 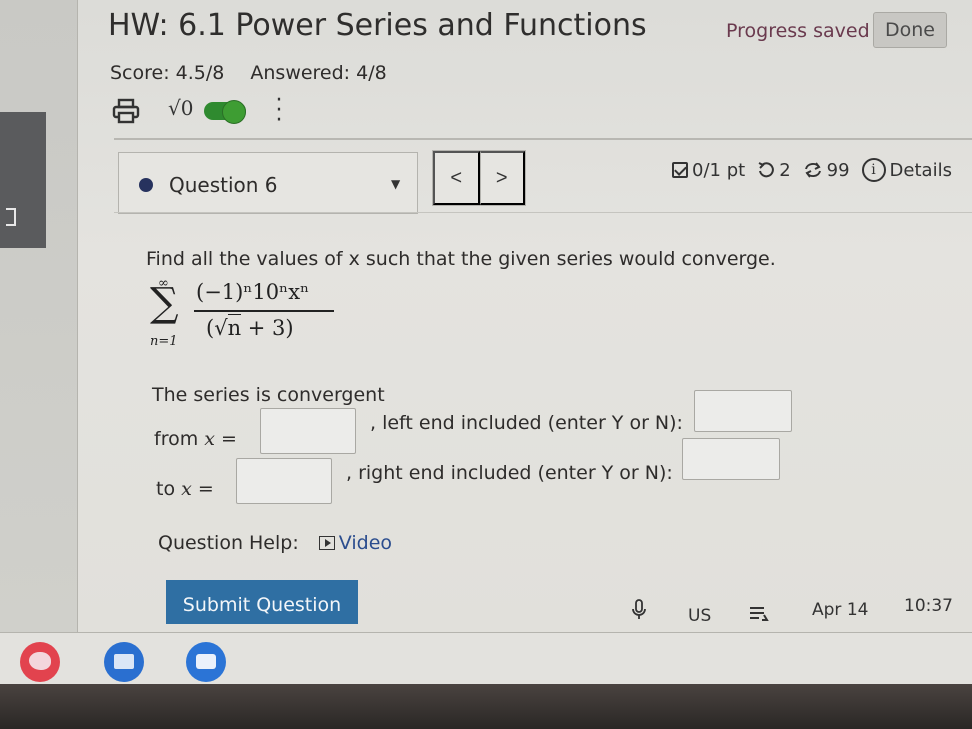 What do you see at coordinates (206, 662) in the screenshot?
I see `camera-app-icon` at bounding box center [206, 662].